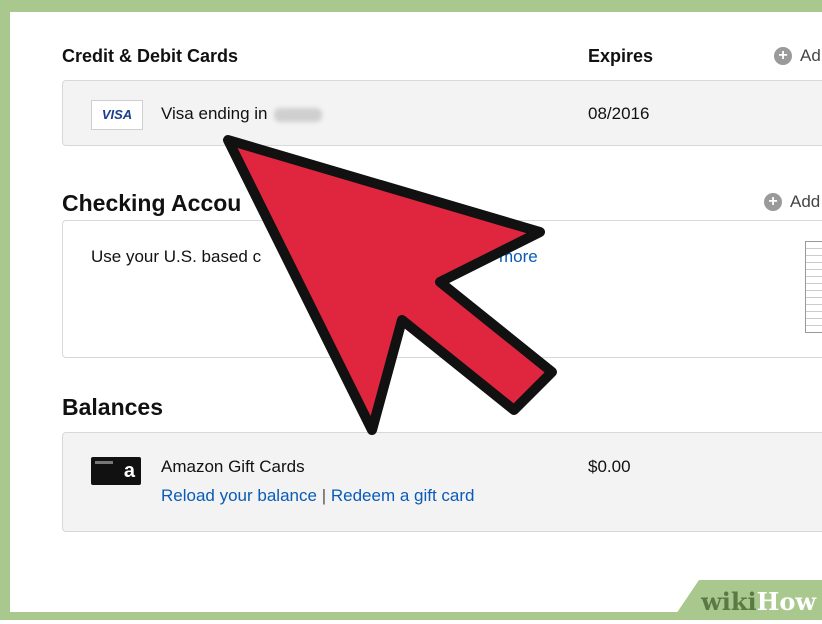 This screenshot has width=822, height=624. I want to click on gift-card-label: Amazon Gift Cards, so click(233, 466).